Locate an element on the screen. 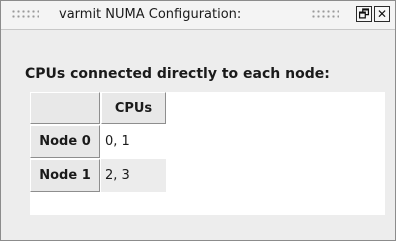 This screenshot has height=241, width=396. title-bar: varmit NUMA Configuration: 🗗 ✕ is located at coordinates (198, 15).